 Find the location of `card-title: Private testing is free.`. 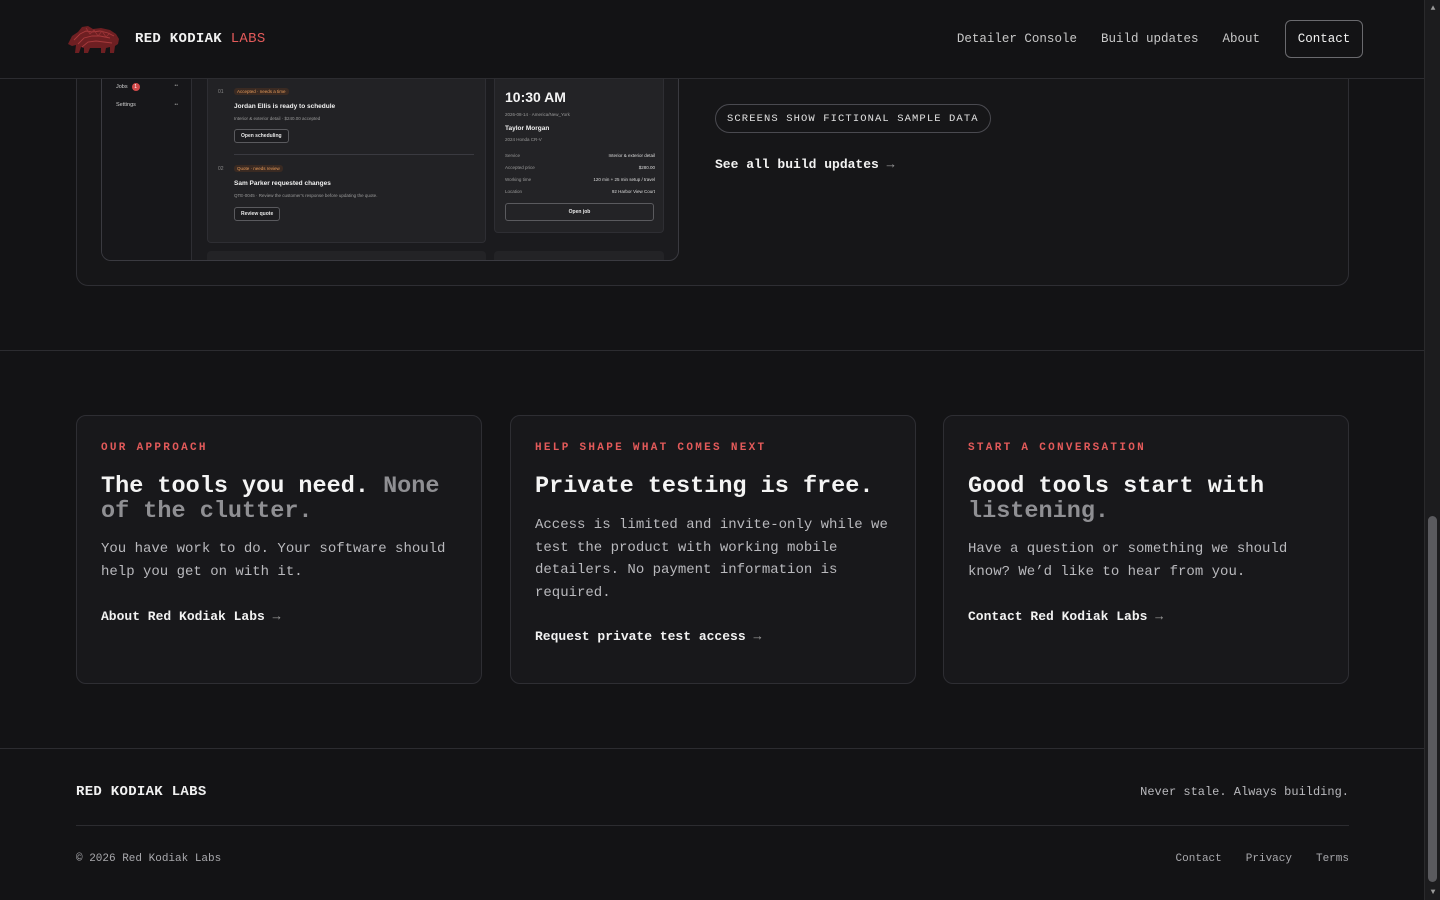

card-title: Private testing is free. is located at coordinates (720, 486).